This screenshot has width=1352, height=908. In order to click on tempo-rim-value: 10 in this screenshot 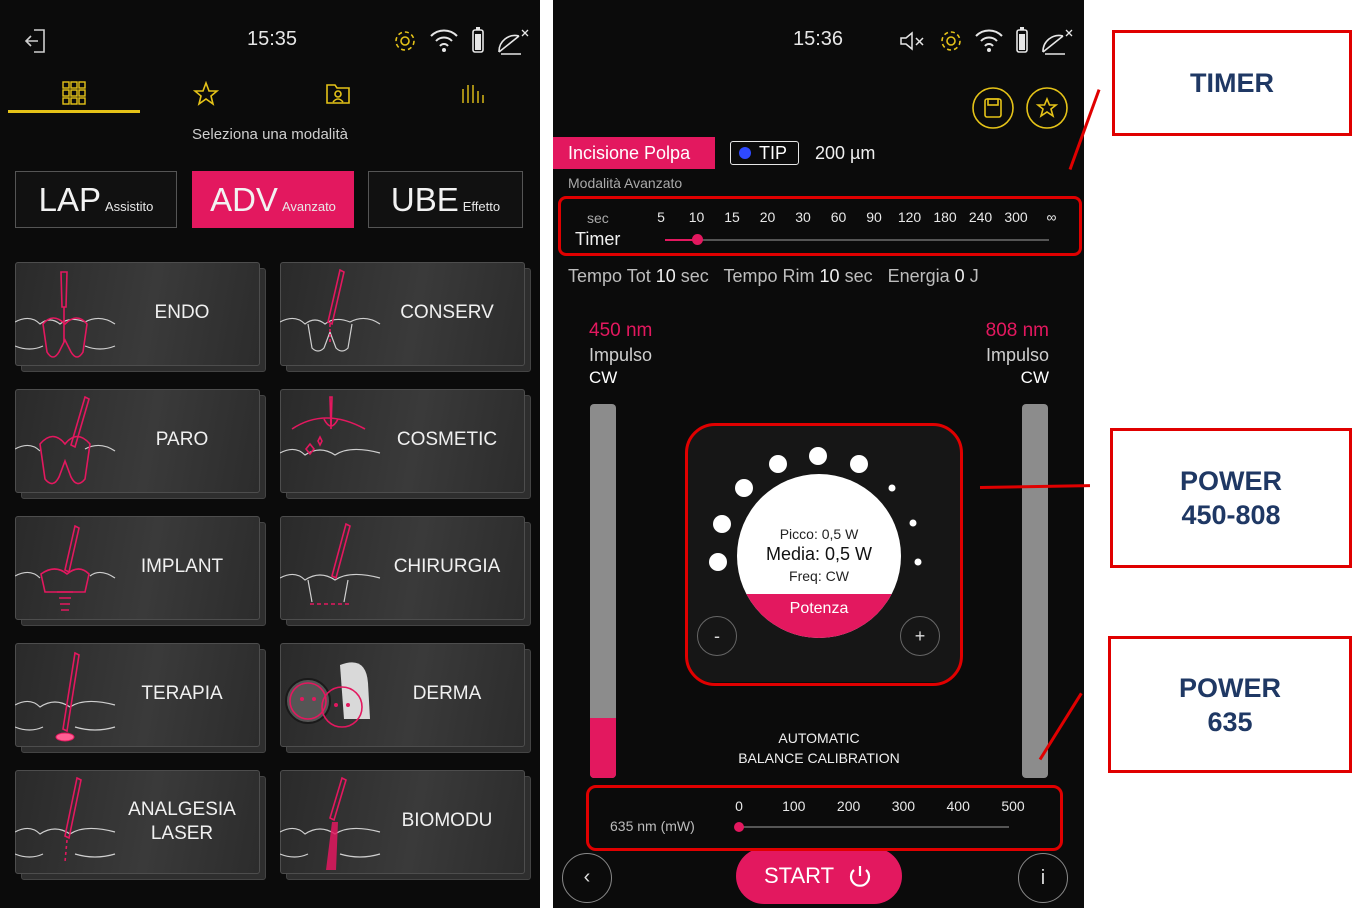, I will do `click(829, 276)`.